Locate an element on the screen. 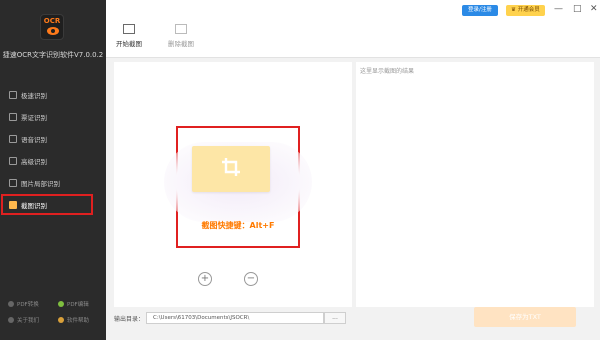 The image size is (600, 340). sidebar-item-label: 高级识别 is located at coordinates (34, 161).